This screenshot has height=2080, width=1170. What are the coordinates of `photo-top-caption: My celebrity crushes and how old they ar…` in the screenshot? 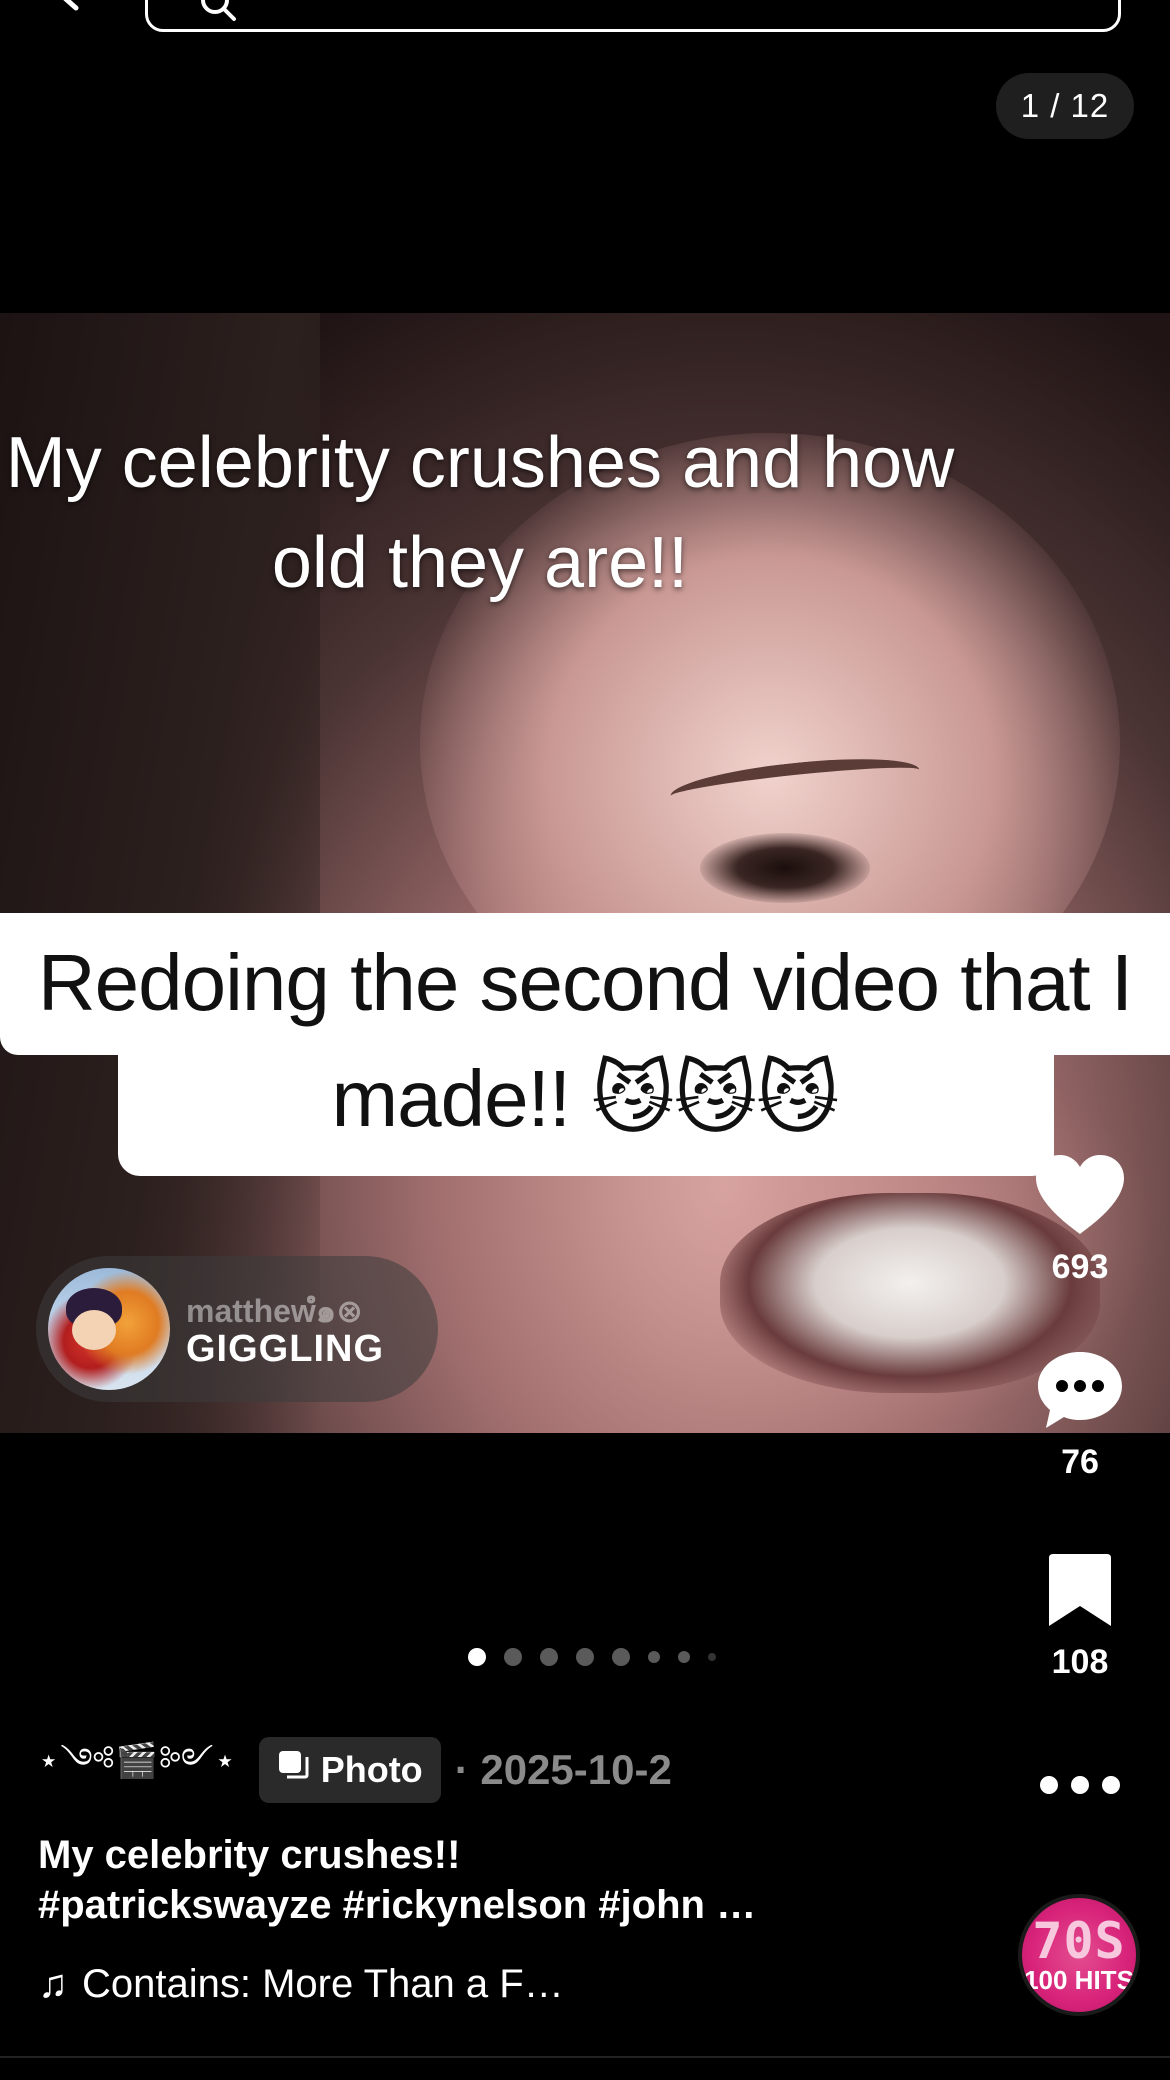 It's located at (480, 513).